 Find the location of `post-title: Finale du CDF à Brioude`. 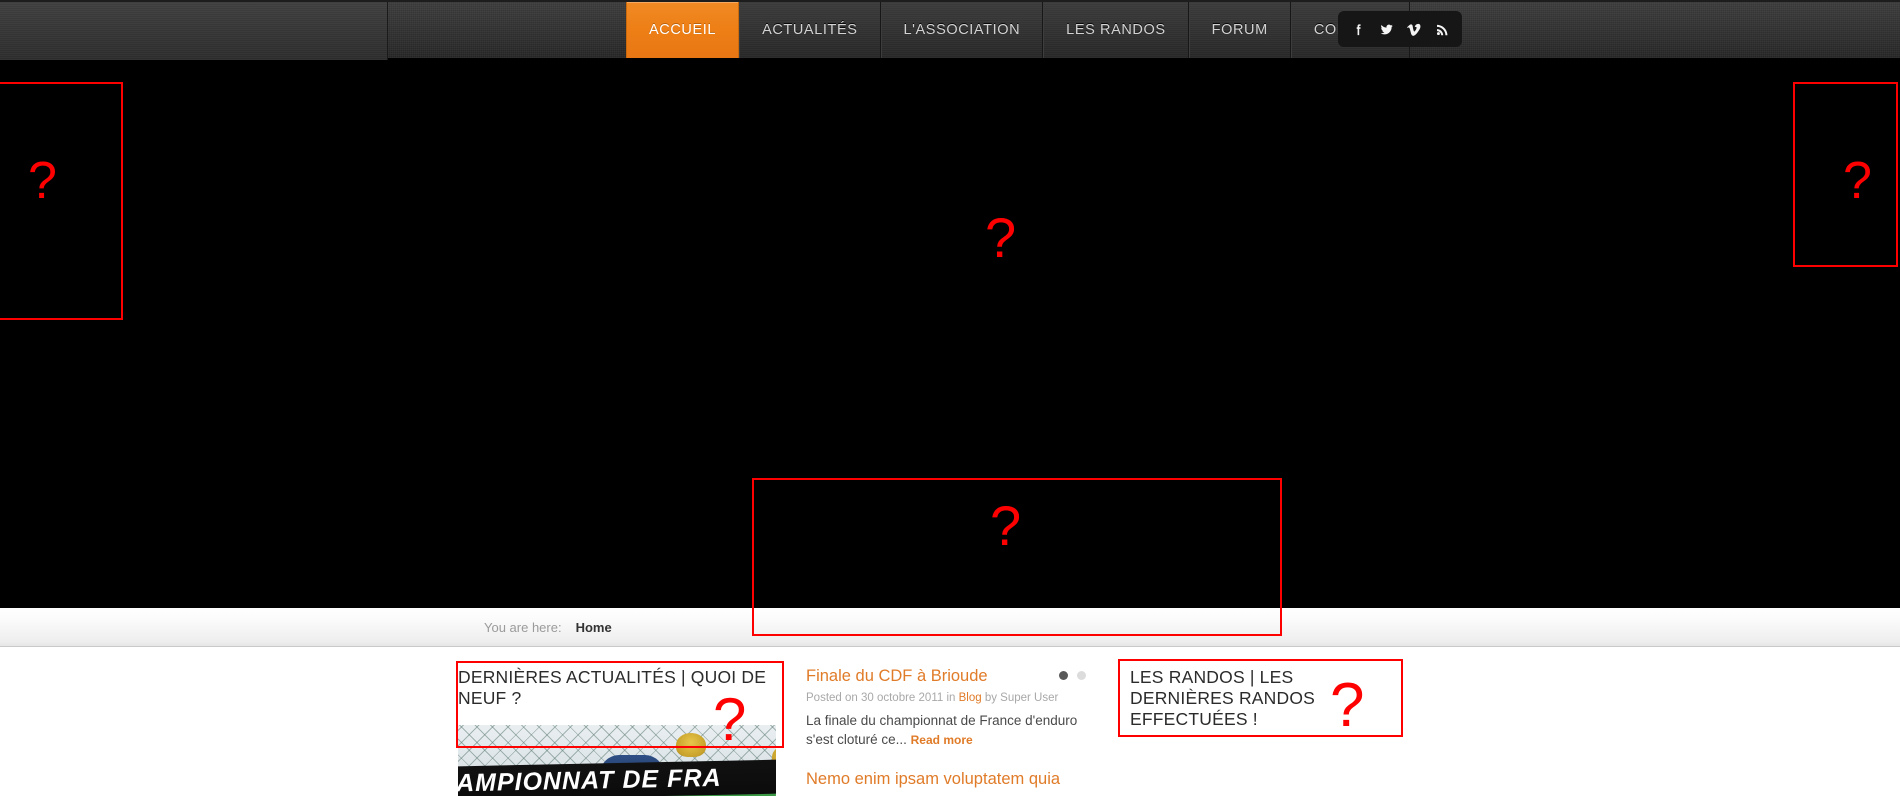

post-title: Finale du CDF à Brioude is located at coordinates (951, 667).